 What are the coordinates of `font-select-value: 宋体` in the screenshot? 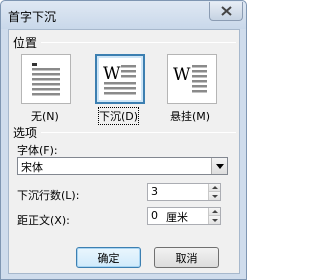 It's located at (32, 167).